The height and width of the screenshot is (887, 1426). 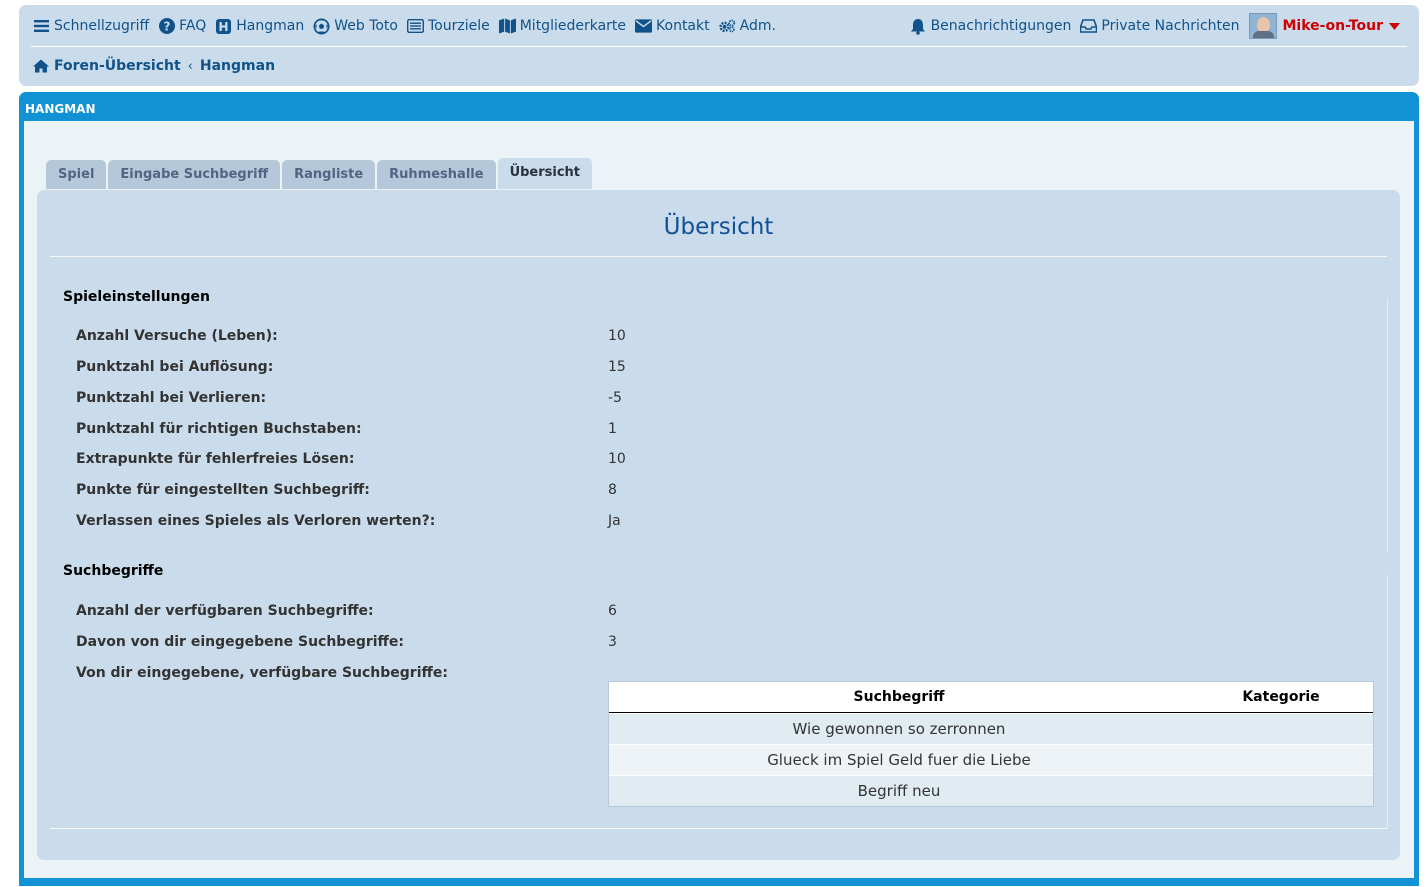 What do you see at coordinates (899, 697) in the screenshot?
I see `column-header-suchbegriff: Suchbegriff` at bounding box center [899, 697].